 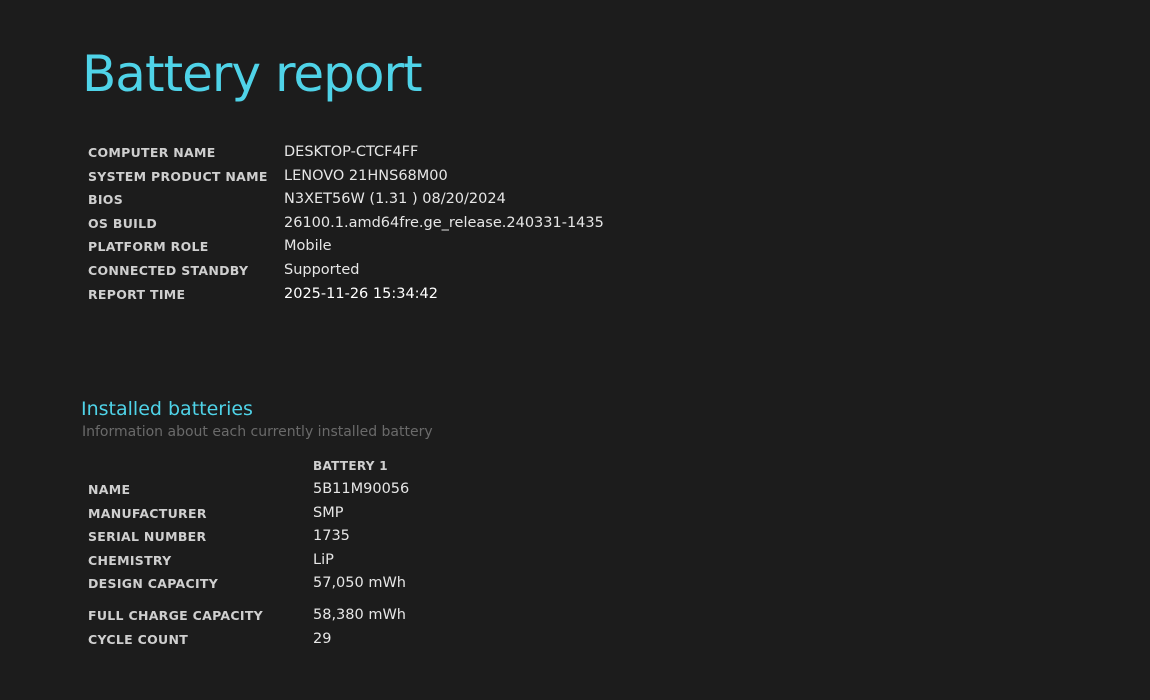 What do you see at coordinates (123, 223) in the screenshot?
I see `info-label: OS BUILD` at bounding box center [123, 223].